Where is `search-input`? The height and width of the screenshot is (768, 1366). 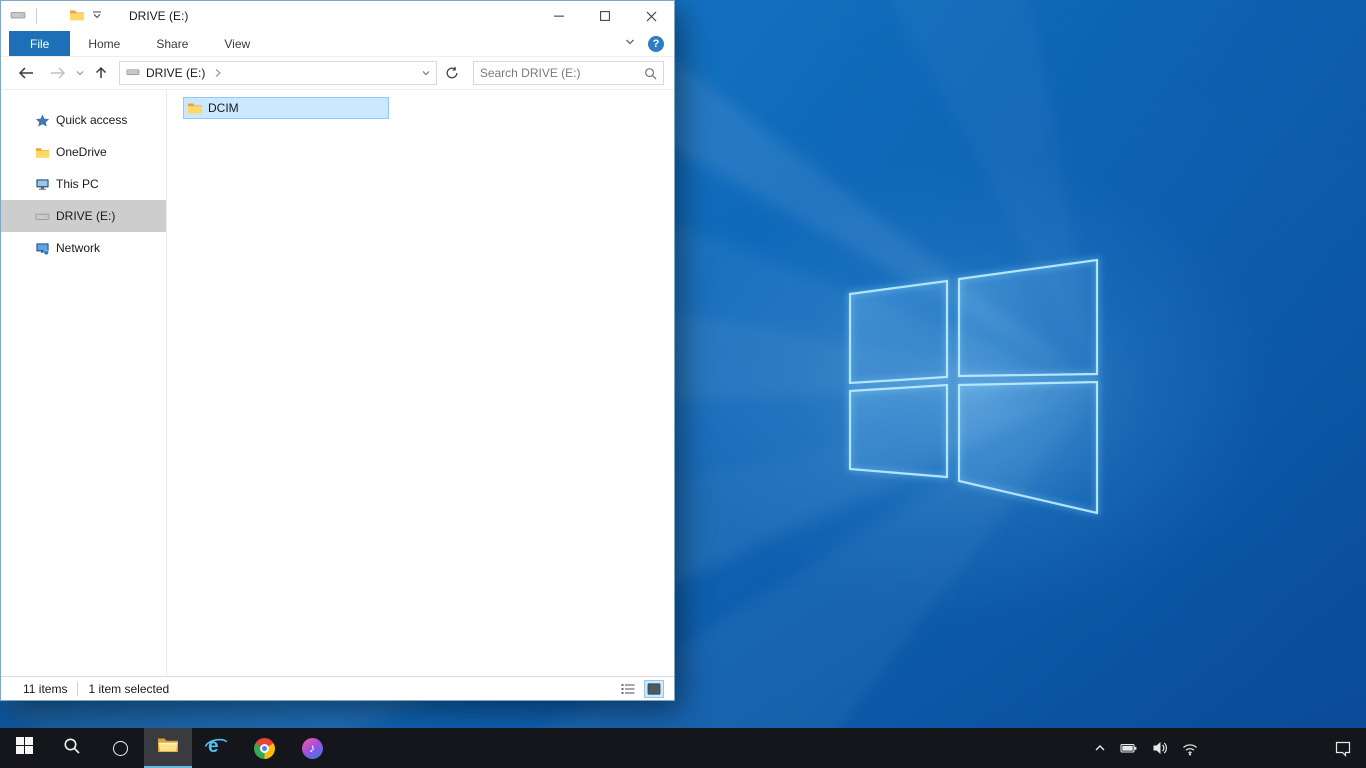 search-input is located at coordinates (558, 73).